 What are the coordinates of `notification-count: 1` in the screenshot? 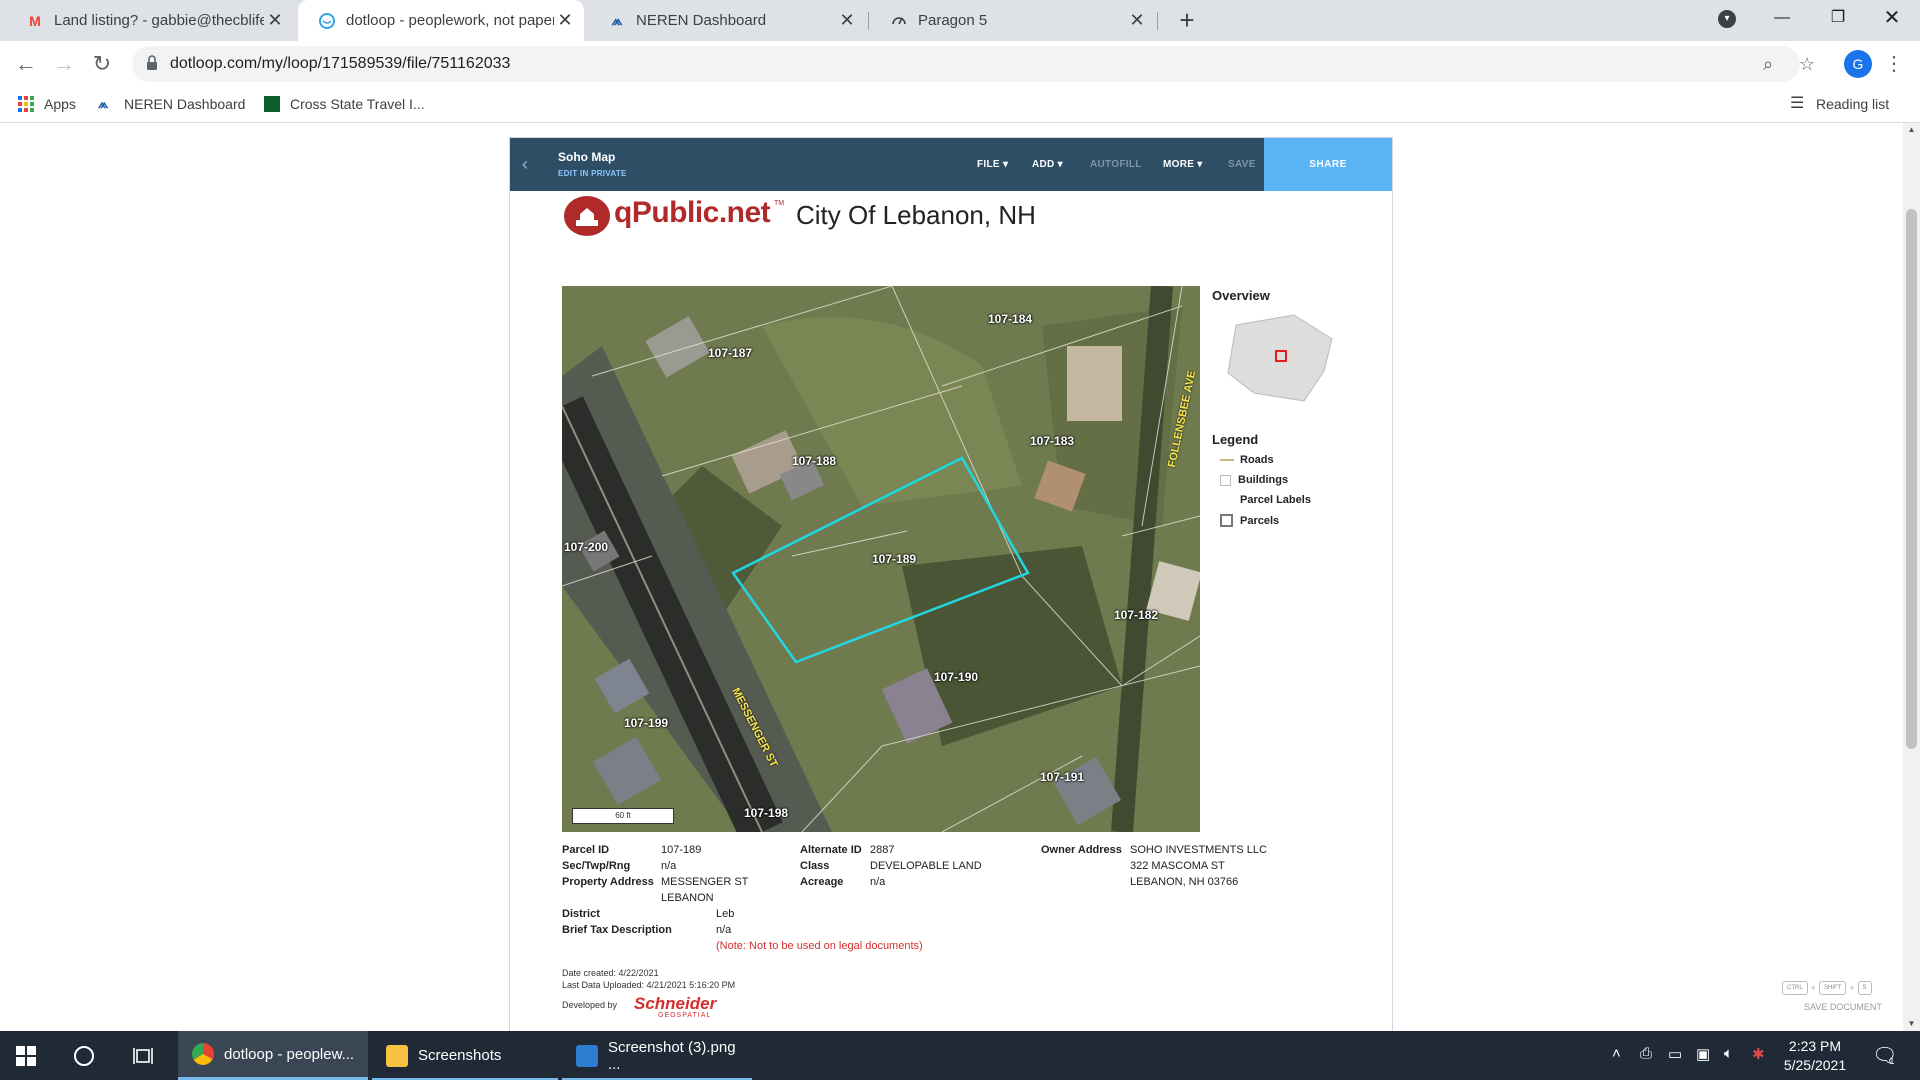 It's located at (1892, 1060).